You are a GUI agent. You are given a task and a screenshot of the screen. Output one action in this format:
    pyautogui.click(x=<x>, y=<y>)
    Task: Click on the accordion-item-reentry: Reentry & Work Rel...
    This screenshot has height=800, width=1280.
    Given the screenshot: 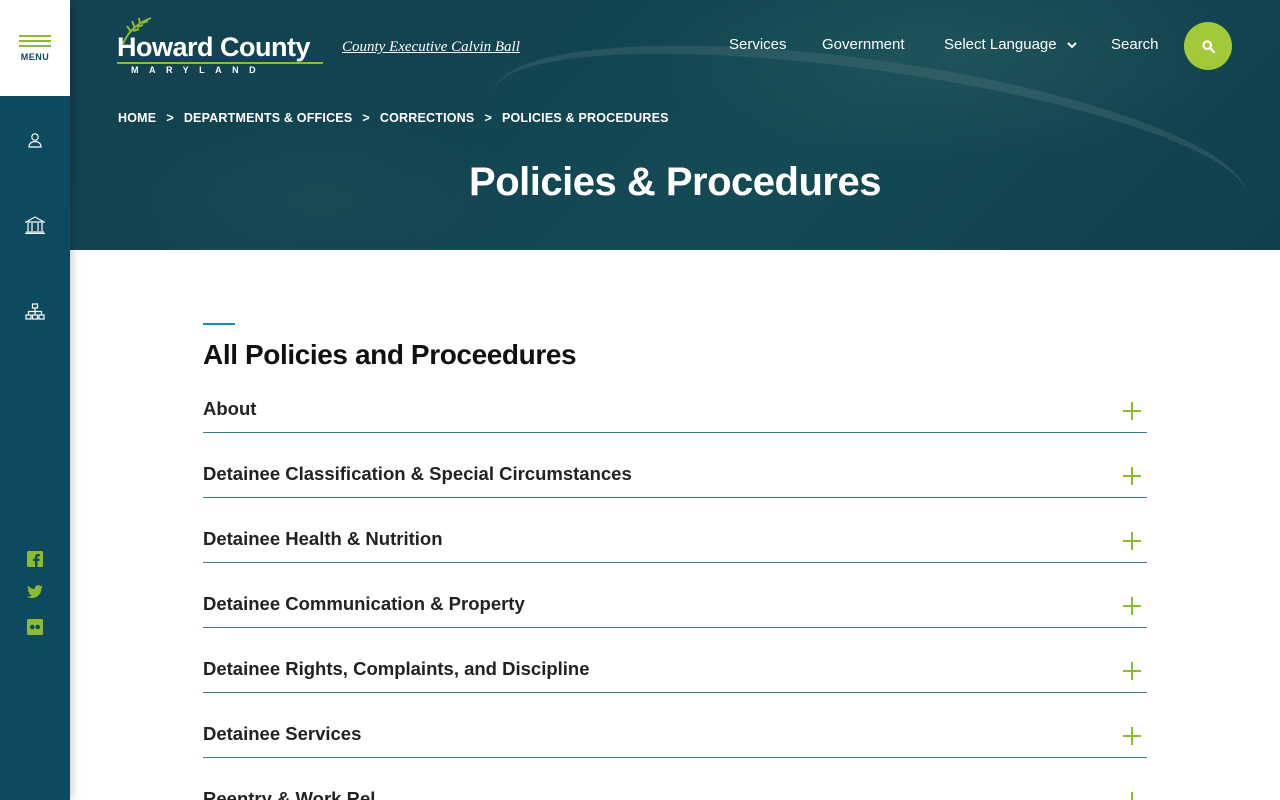 What is the action you would take?
    pyautogui.click(x=675, y=779)
    